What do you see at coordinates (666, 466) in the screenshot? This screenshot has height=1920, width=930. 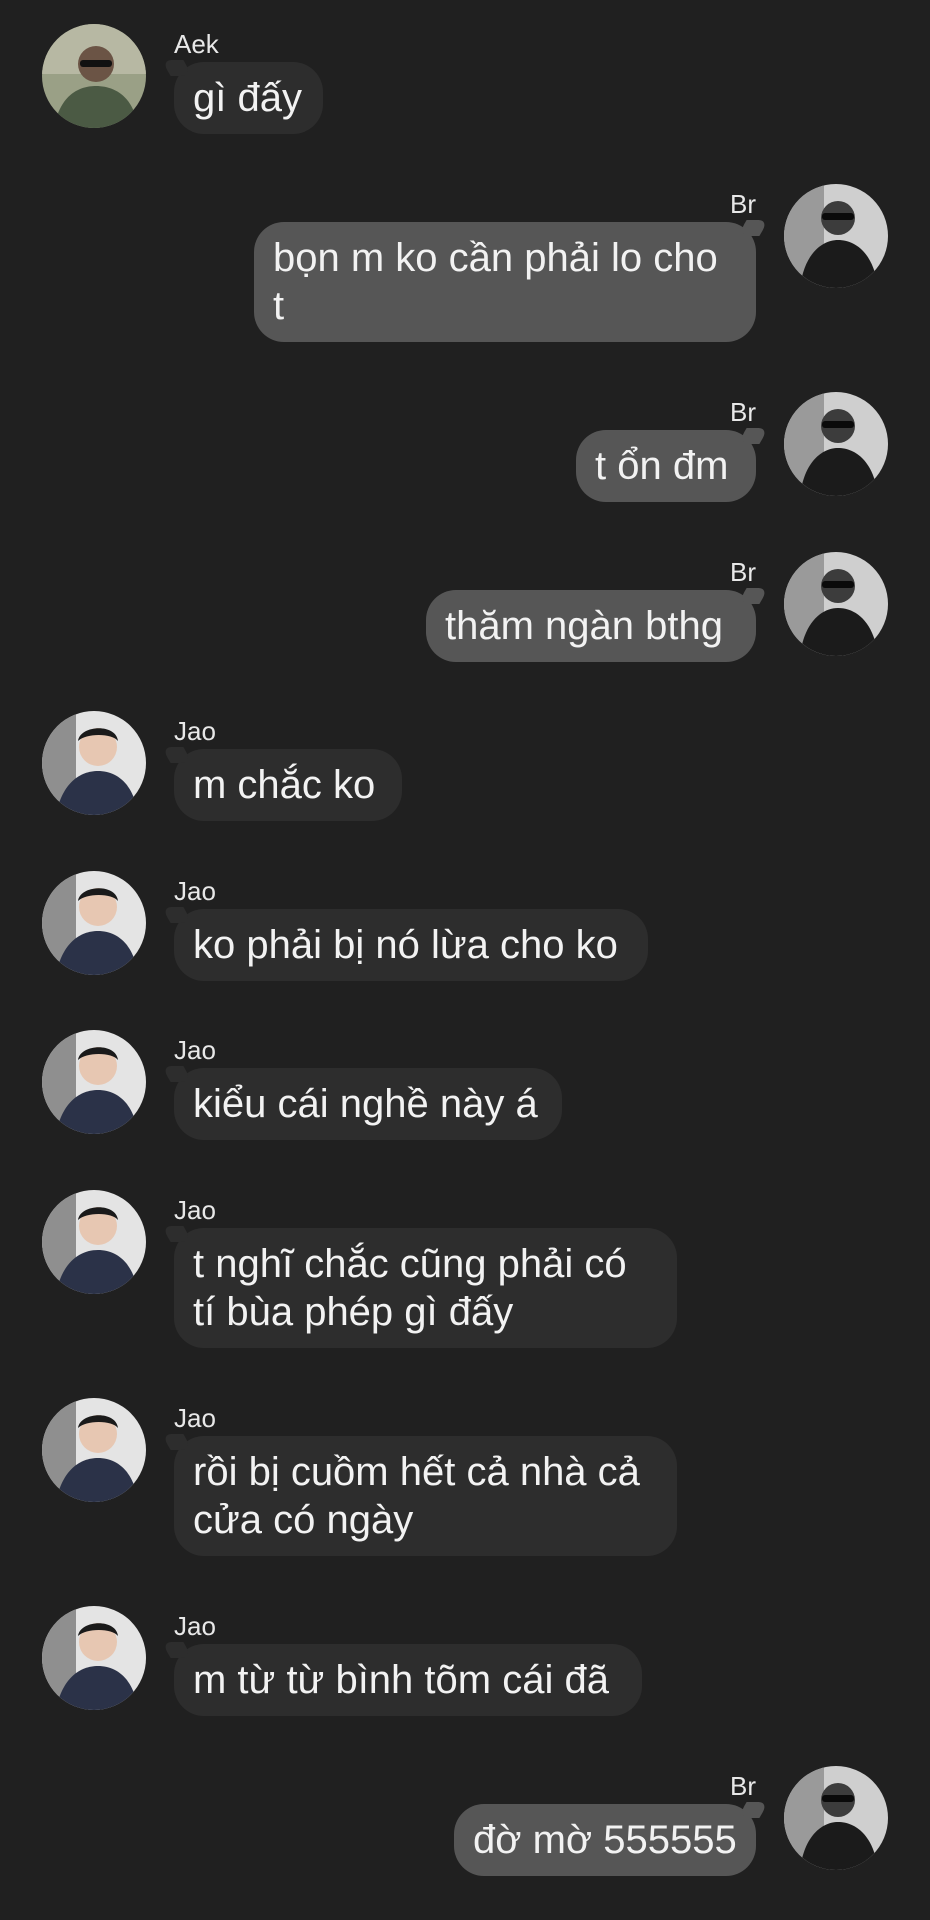 I see `message-bubble: t ổn đm` at bounding box center [666, 466].